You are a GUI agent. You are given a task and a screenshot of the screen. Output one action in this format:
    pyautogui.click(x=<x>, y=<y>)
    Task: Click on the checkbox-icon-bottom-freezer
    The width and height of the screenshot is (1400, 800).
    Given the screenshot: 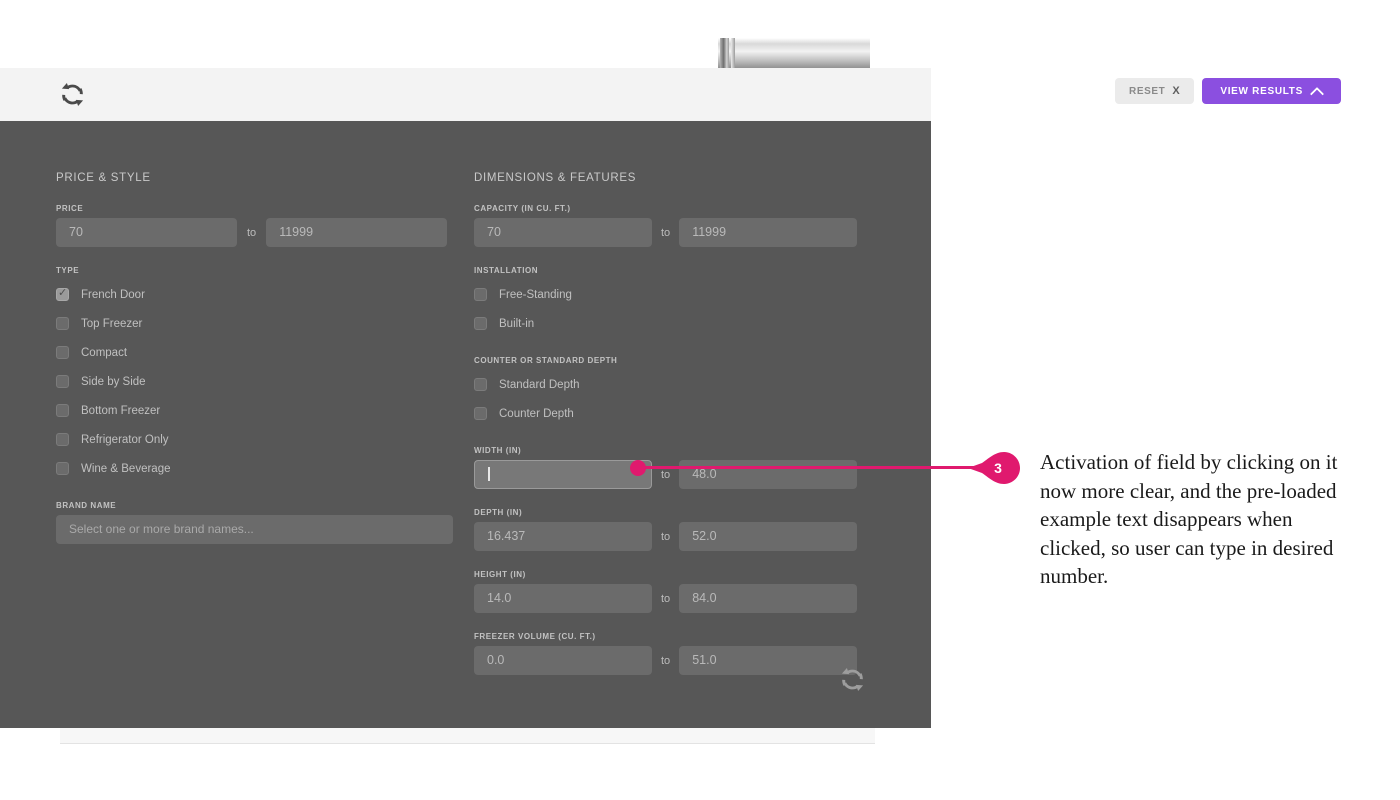 What is the action you would take?
    pyautogui.click(x=62, y=410)
    